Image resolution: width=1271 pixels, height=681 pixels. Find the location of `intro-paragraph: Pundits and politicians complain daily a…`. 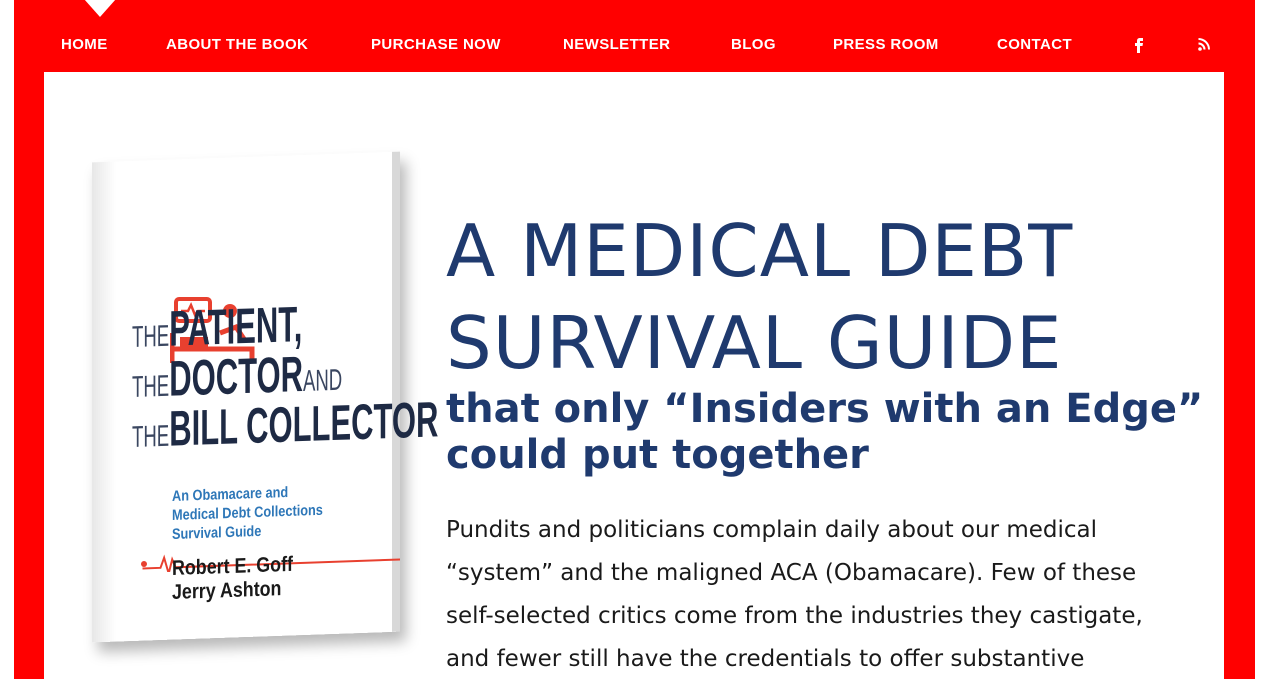

intro-paragraph: Pundits and politicians complain daily a… is located at coordinates (794, 594).